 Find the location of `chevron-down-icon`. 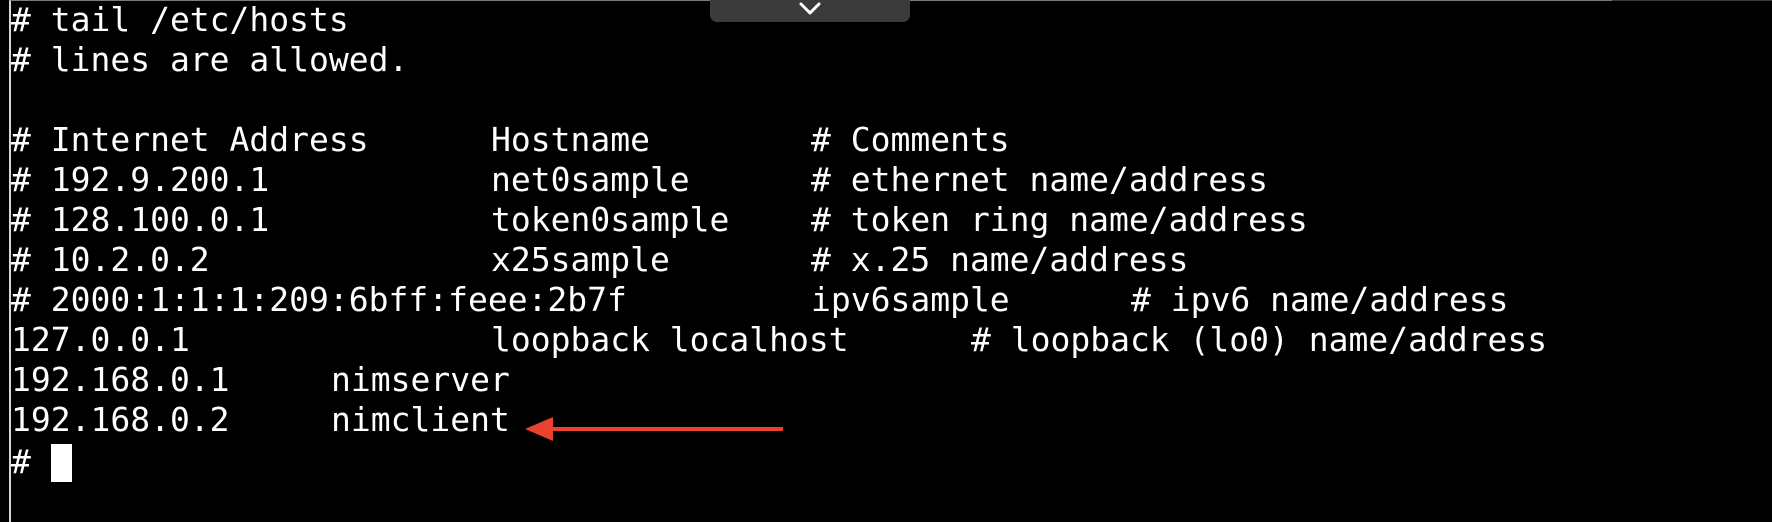

chevron-down-icon is located at coordinates (810, 8).